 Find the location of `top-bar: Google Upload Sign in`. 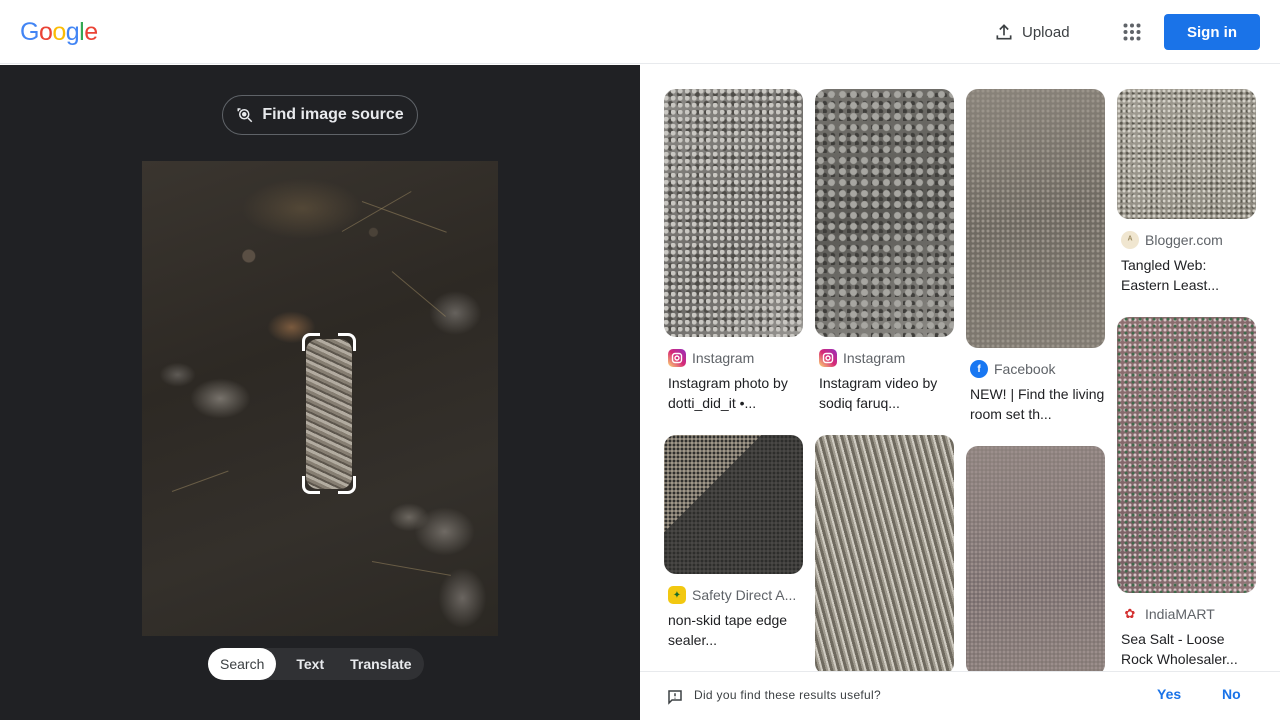

top-bar: Google Upload Sign in is located at coordinates (640, 32).